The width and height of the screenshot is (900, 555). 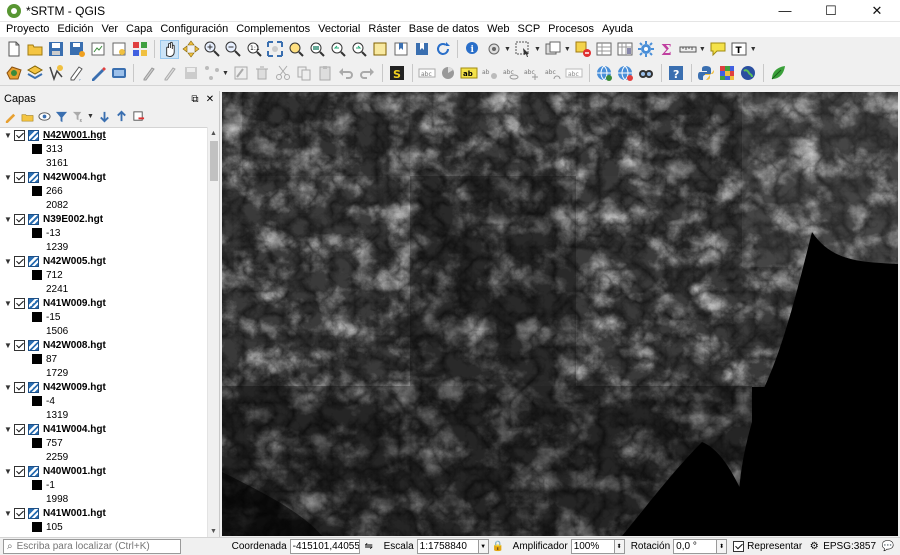 I want to click on layer-item: ▼ N41W009.hgt -15 1506, so click(x=109, y=317).